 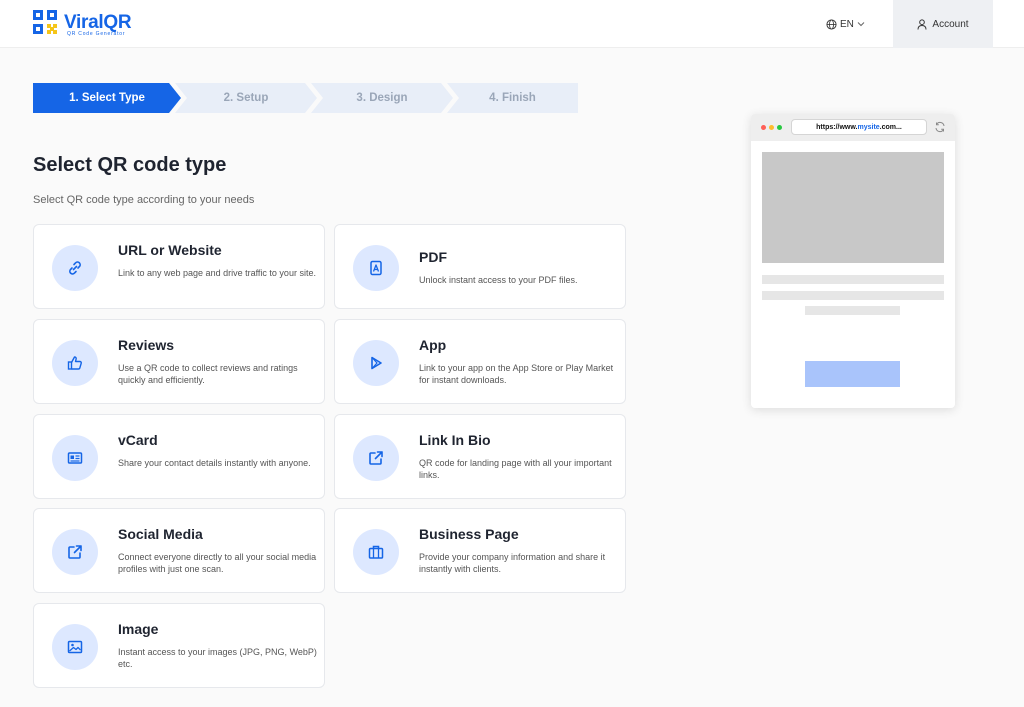 What do you see at coordinates (512, 24) in the screenshot?
I see `top-header: ViralQR QR Code Generator EN Account` at bounding box center [512, 24].